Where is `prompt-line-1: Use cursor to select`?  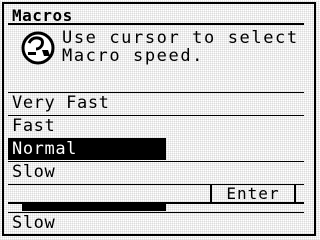
prompt-line-1: Use cursor to select is located at coordinates (180, 38).